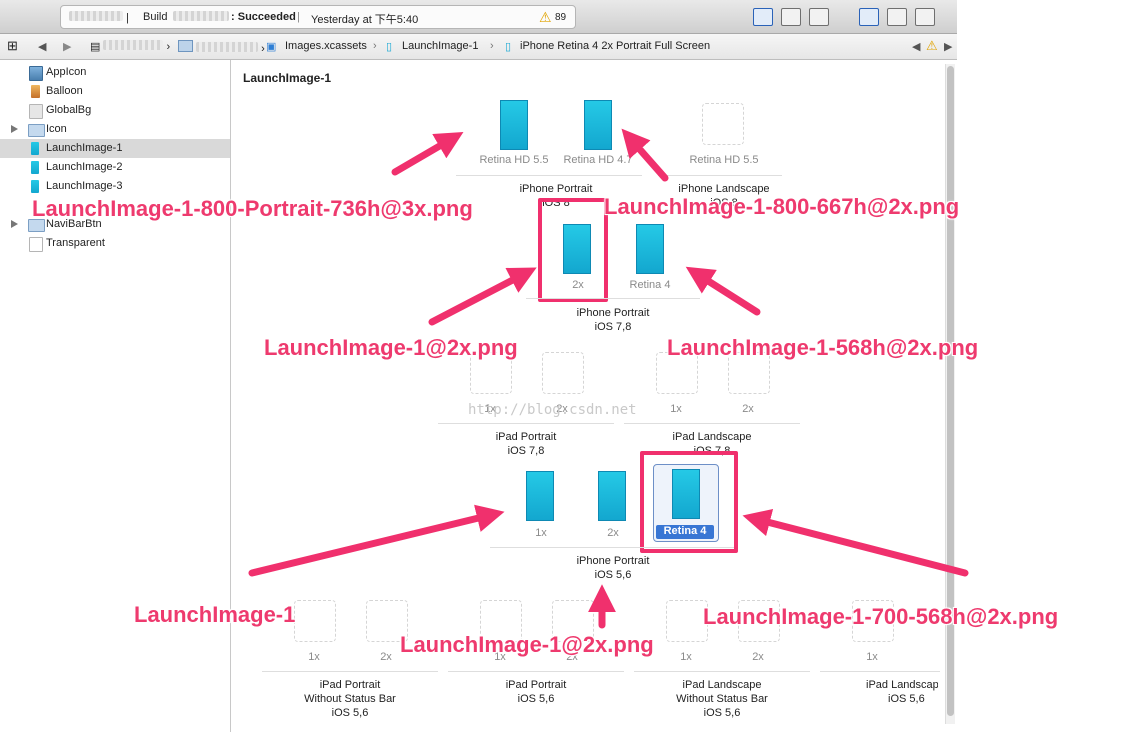 Image resolution: width=1125 pixels, height=732 pixels. What do you see at coordinates (391, 347) in the screenshot?
I see `annotation-launchimage-2x: LaunchImage-1@2x.png` at bounding box center [391, 347].